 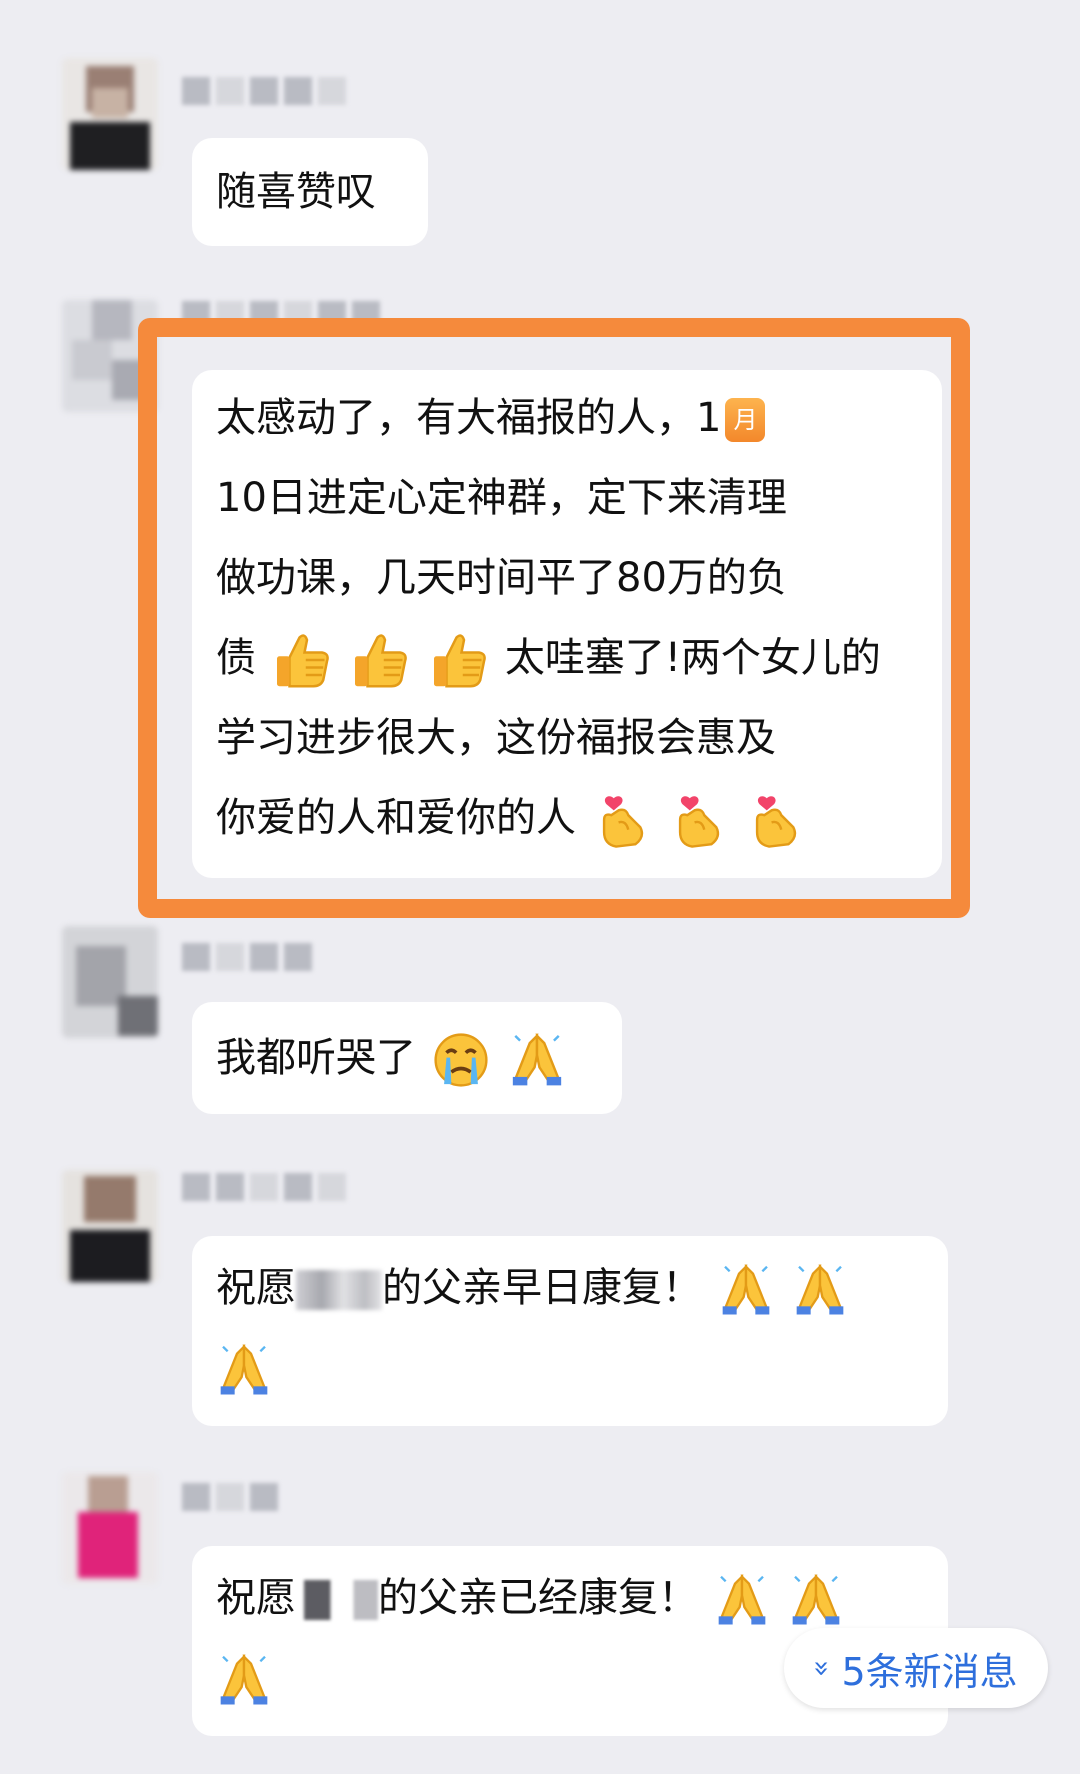 What do you see at coordinates (538, 1598) in the screenshot?
I see `message-text: 的父亲已经康复！` at bounding box center [538, 1598].